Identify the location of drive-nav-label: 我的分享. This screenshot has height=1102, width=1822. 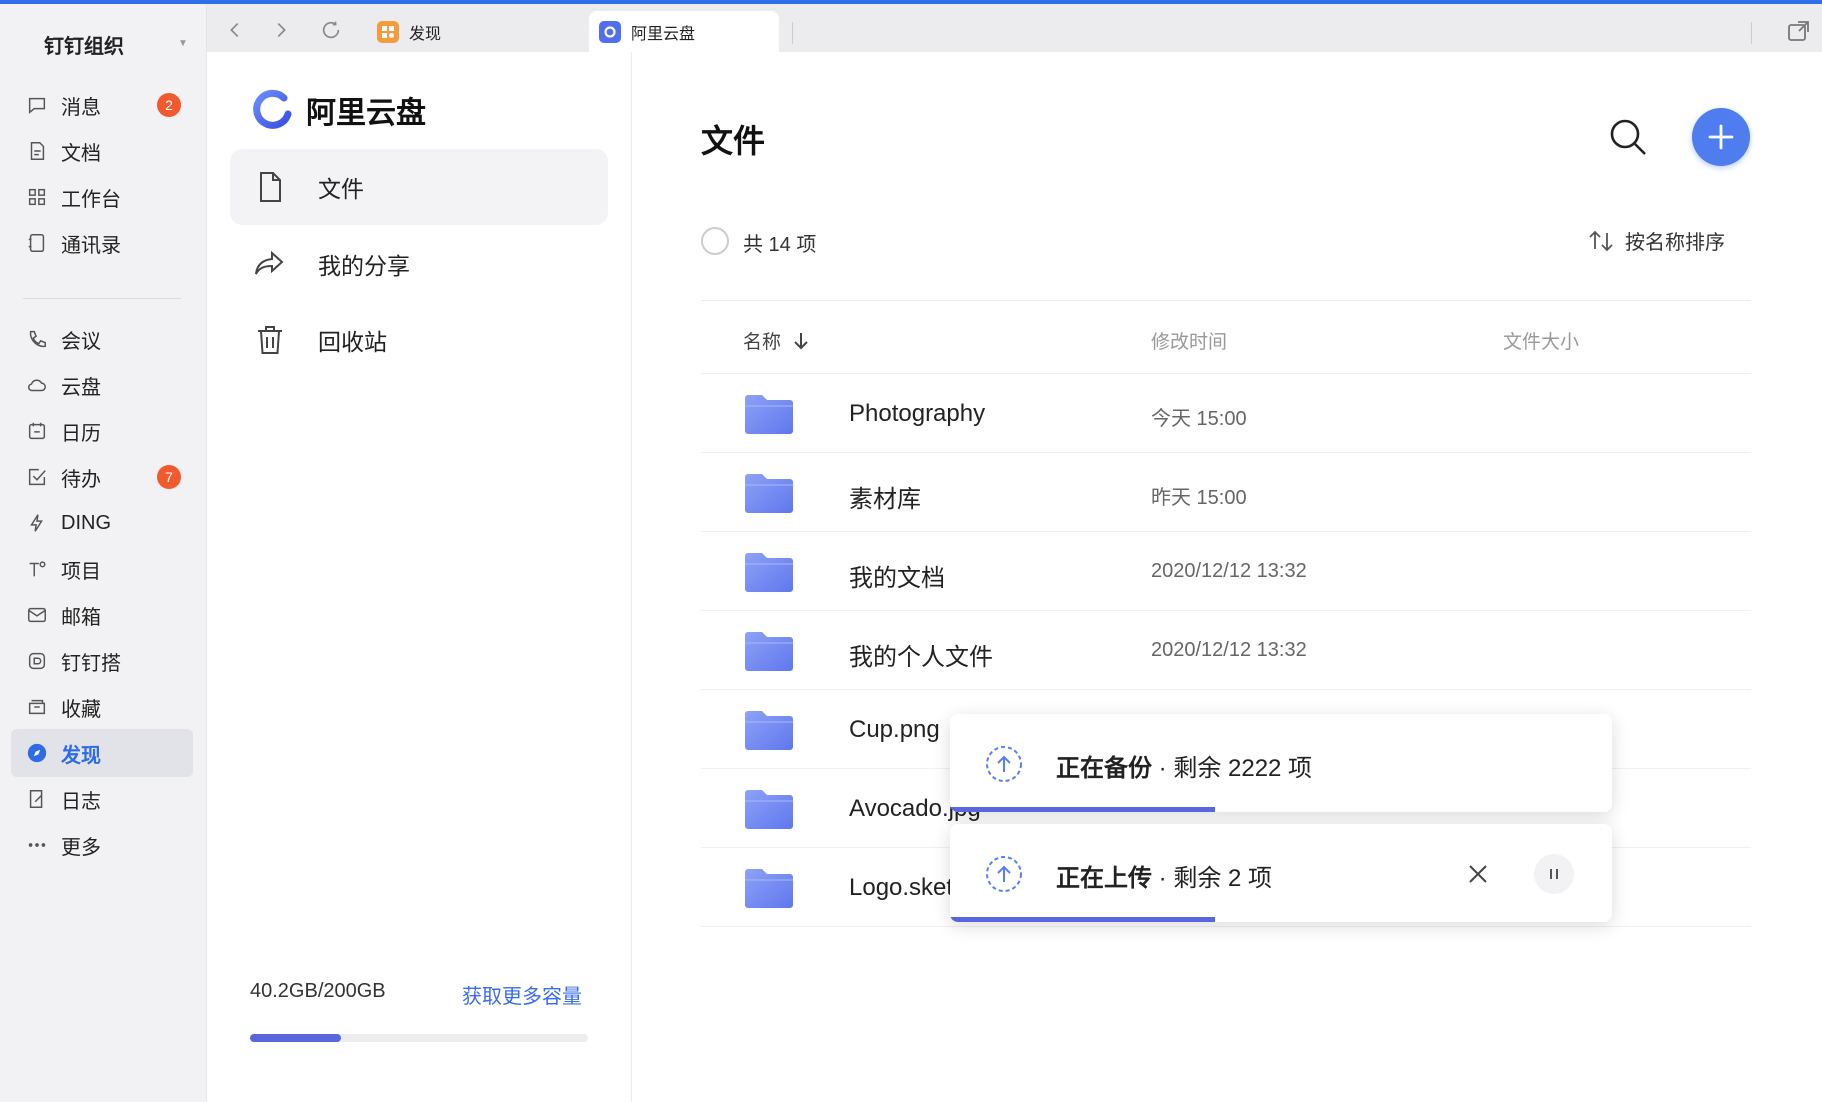
(364, 266).